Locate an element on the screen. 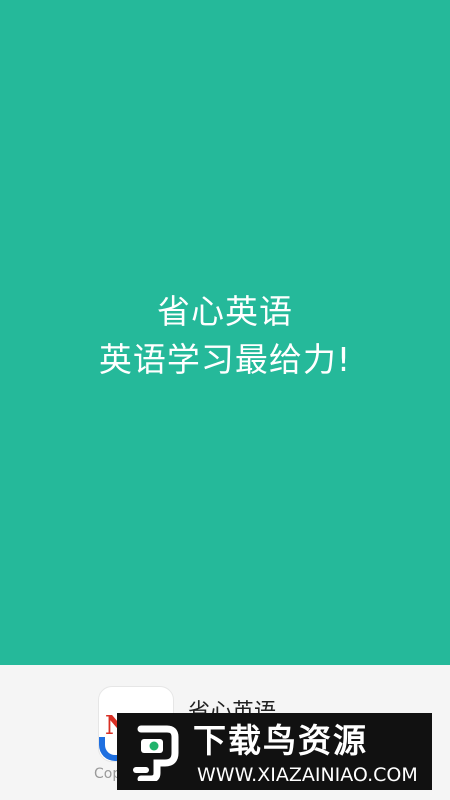  watermark-url: WWW.XIAZAINIAO.COM is located at coordinates (307, 775).